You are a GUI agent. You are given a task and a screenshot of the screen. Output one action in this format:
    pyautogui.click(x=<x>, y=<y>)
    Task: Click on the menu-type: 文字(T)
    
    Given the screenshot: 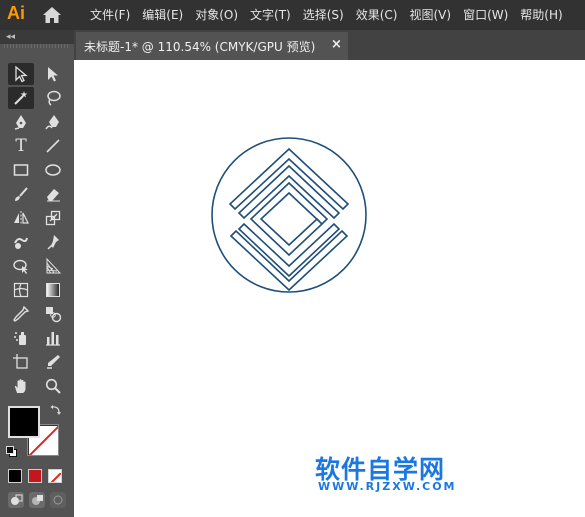 What is the action you would take?
    pyautogui.click(x=270, y=15)
    